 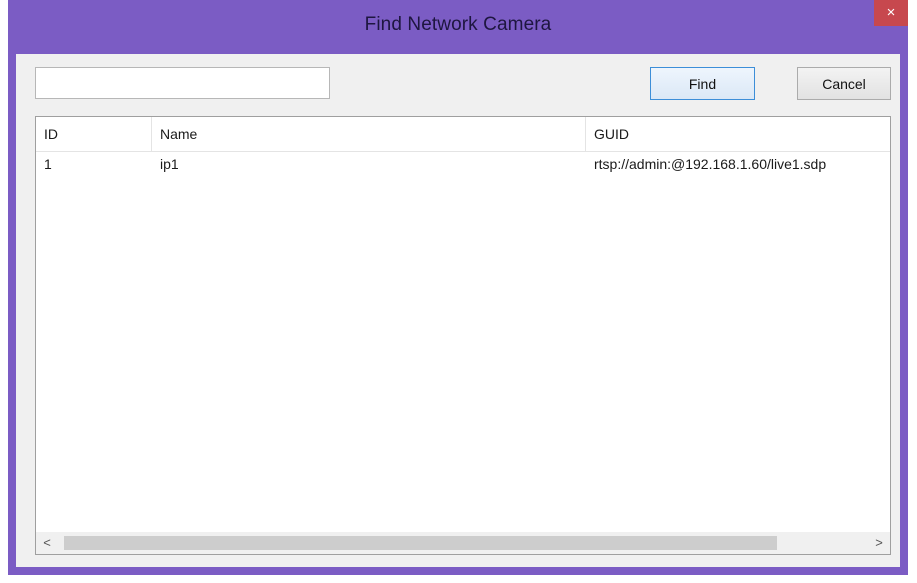 I want to click on column-header-name: Name, so click(x=369, y=134).